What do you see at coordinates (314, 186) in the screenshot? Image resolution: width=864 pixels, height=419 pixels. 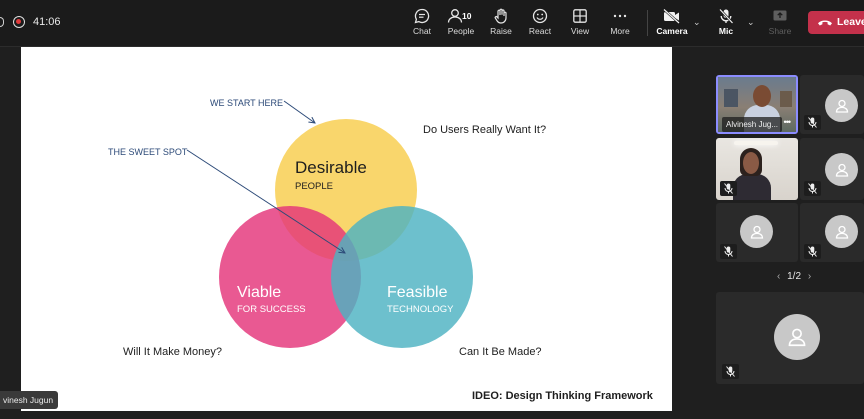 I see `desirable-subtitle: PEOPLE` at bounding box center [314, 186].